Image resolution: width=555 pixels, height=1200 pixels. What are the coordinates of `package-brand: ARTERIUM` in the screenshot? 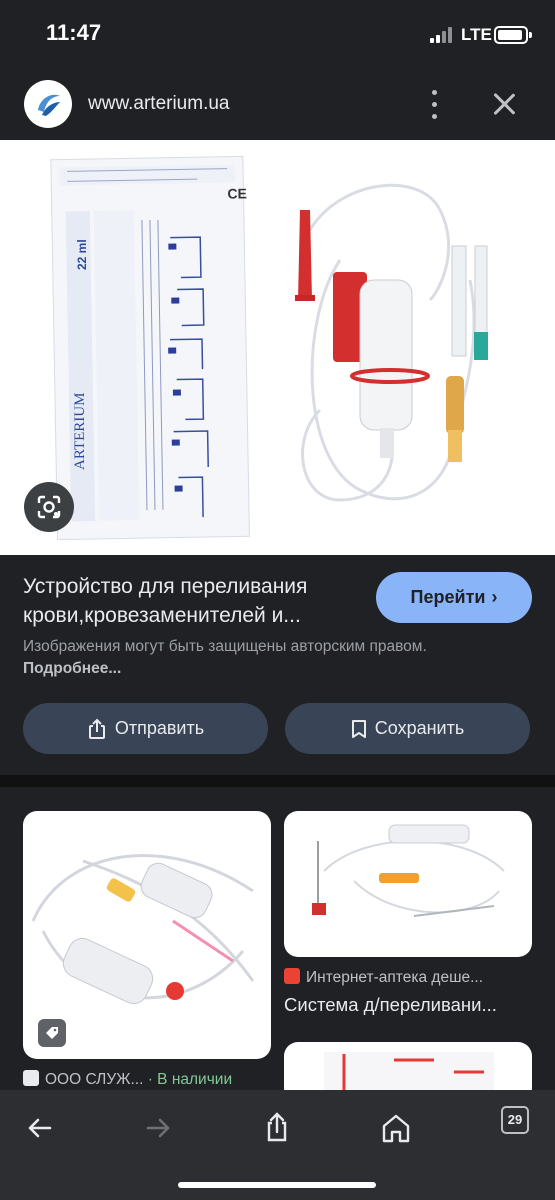 It's located at (80, 431).